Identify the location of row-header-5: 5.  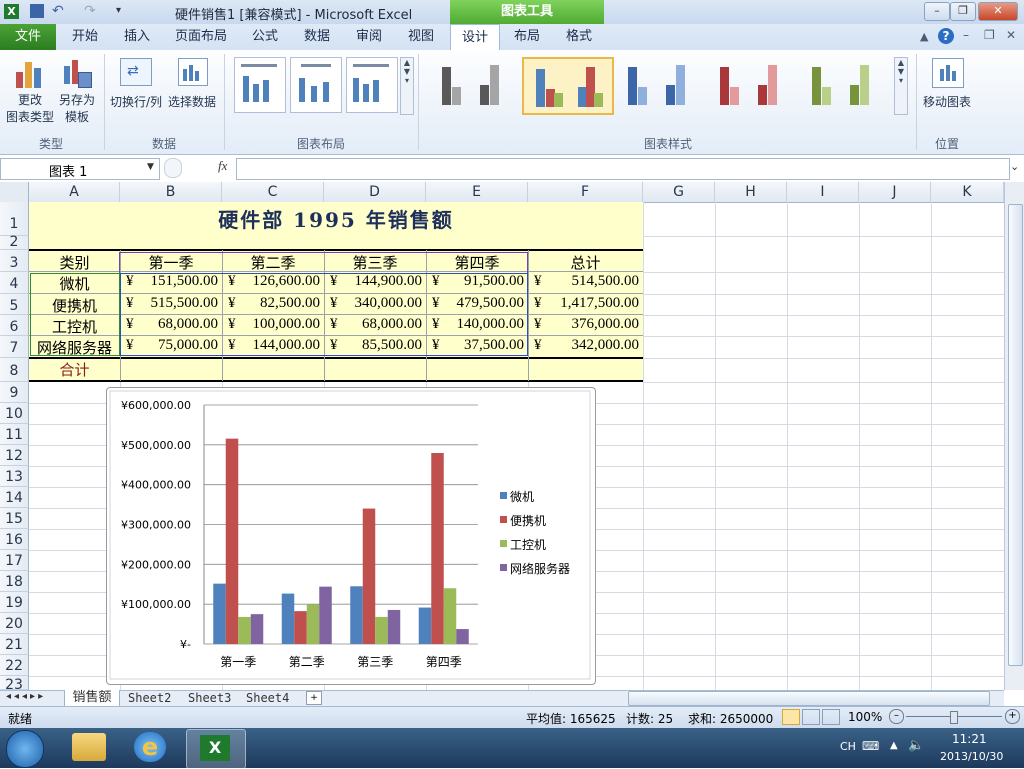
(14, 304).